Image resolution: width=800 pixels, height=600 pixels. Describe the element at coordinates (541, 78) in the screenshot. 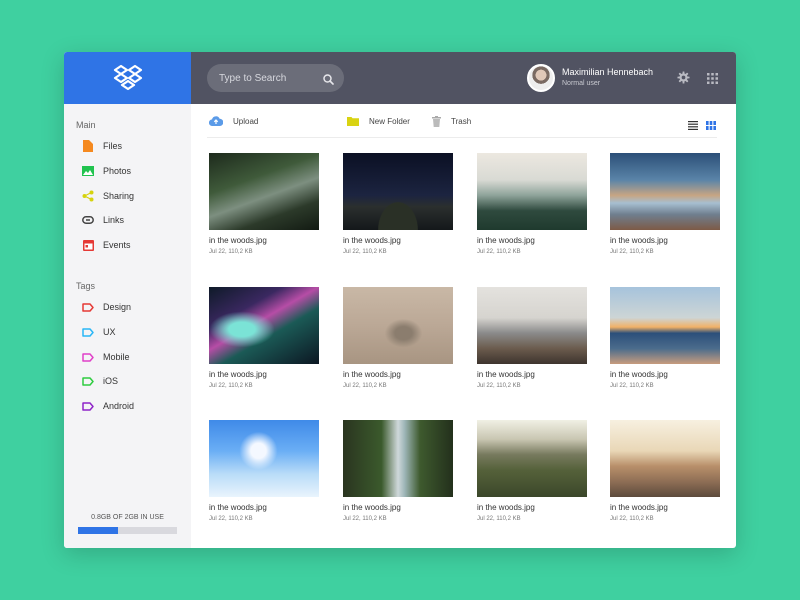

I see `avatar` at that location.